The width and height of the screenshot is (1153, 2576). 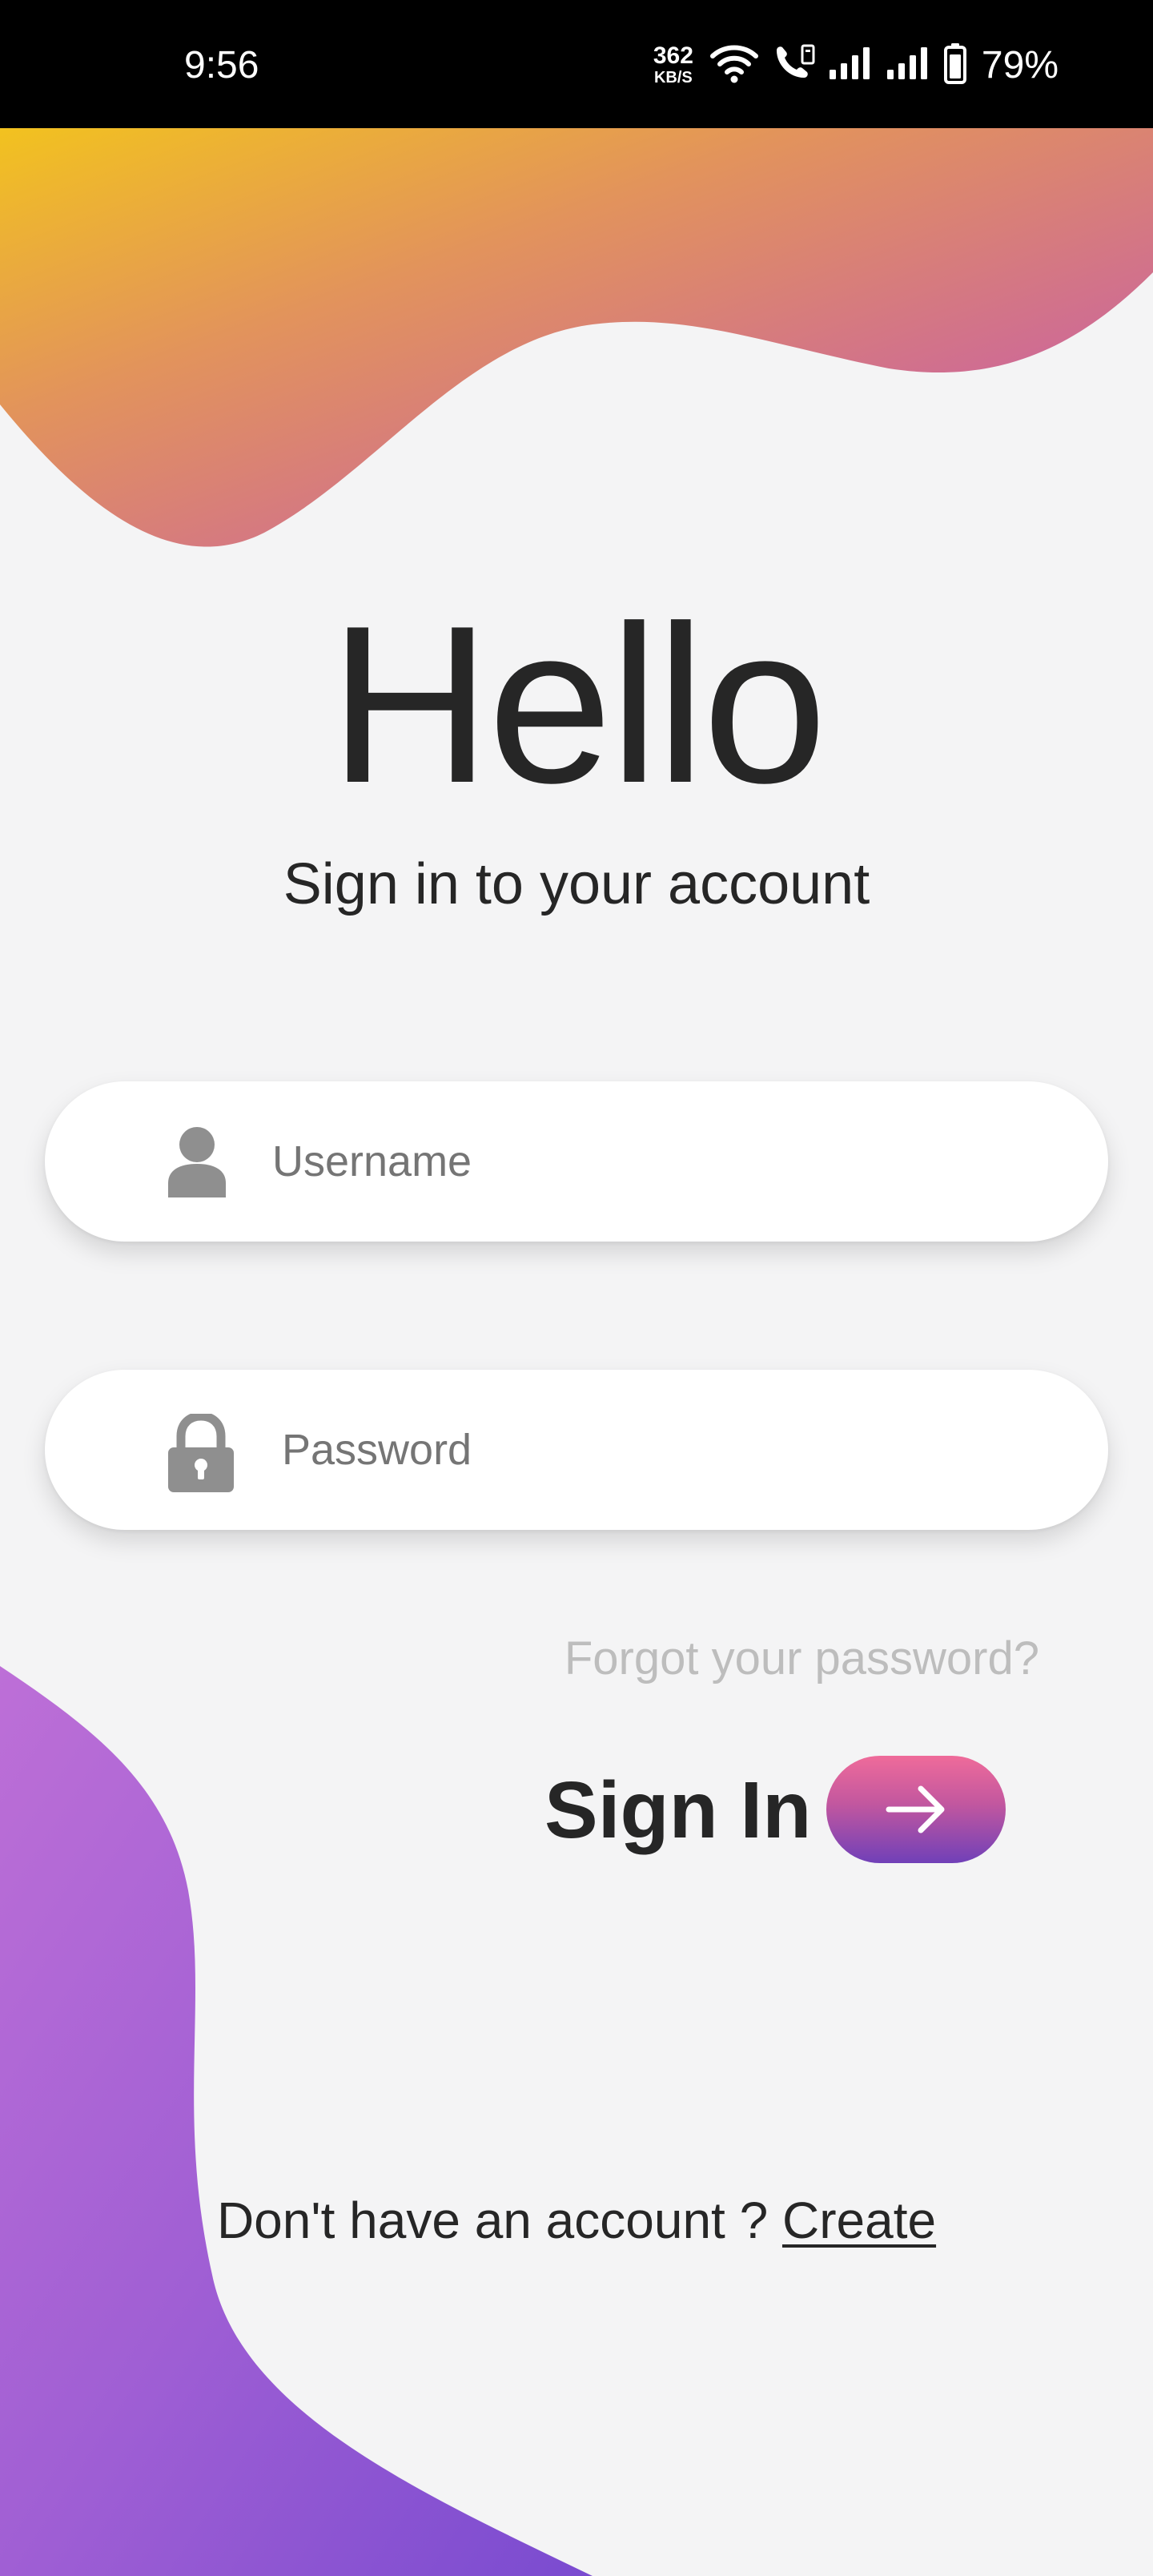 I want to click on arrow-right-icon, so click(x=915, y=1809).